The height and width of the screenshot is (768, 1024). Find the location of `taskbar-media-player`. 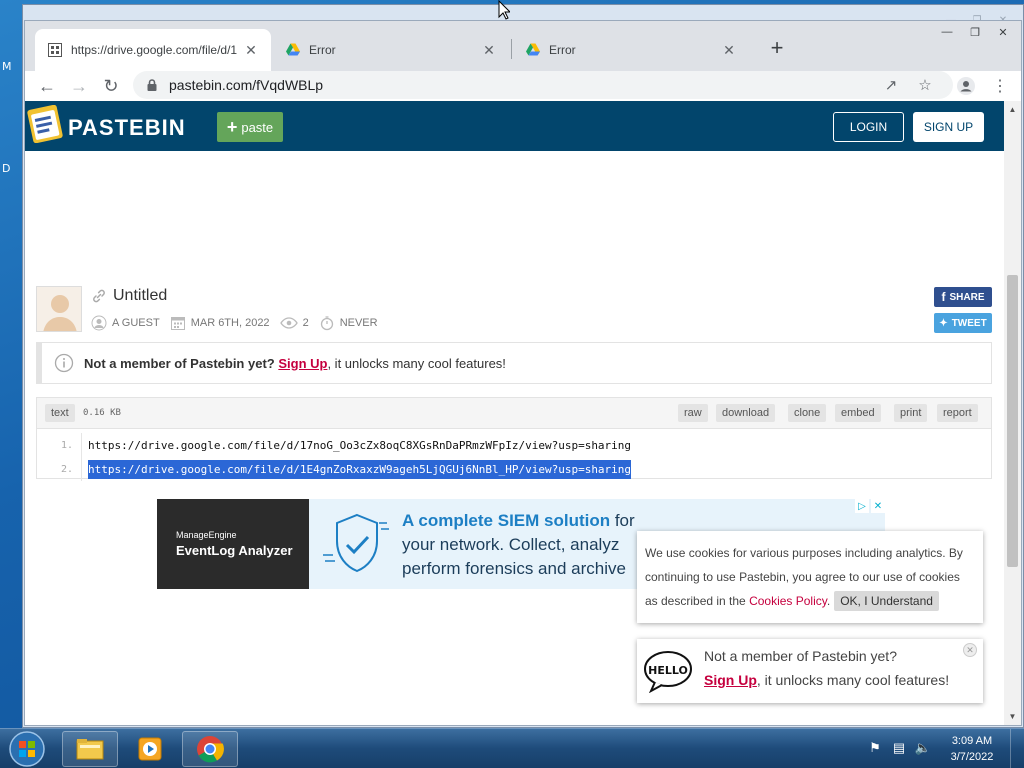

taskbar-media-player is located at coordinates (150, 749).